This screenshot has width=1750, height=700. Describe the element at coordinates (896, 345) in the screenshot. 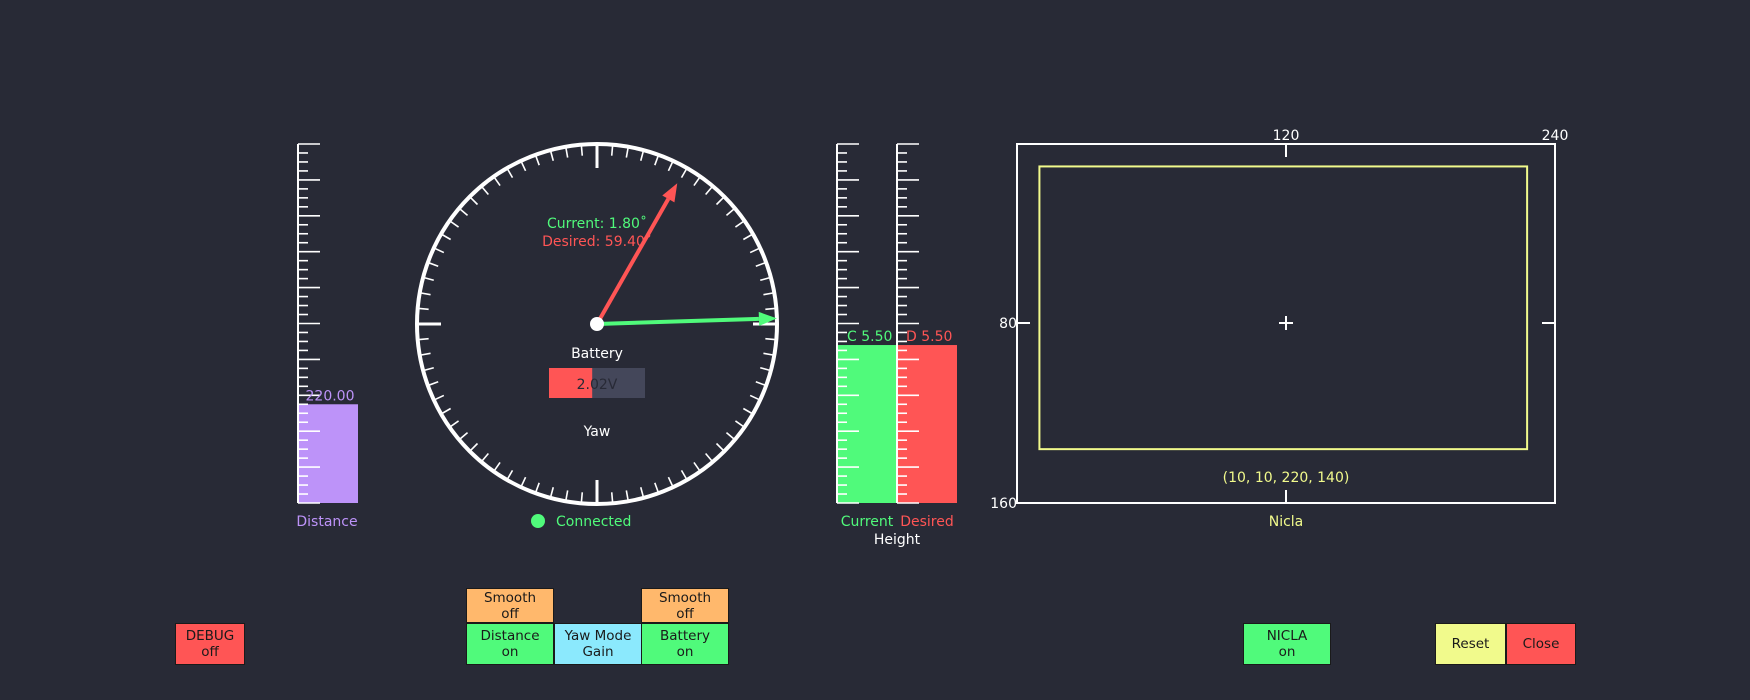

I see `height-gauge: C 5.50 D 5.50 Current Desired Height` at that location.